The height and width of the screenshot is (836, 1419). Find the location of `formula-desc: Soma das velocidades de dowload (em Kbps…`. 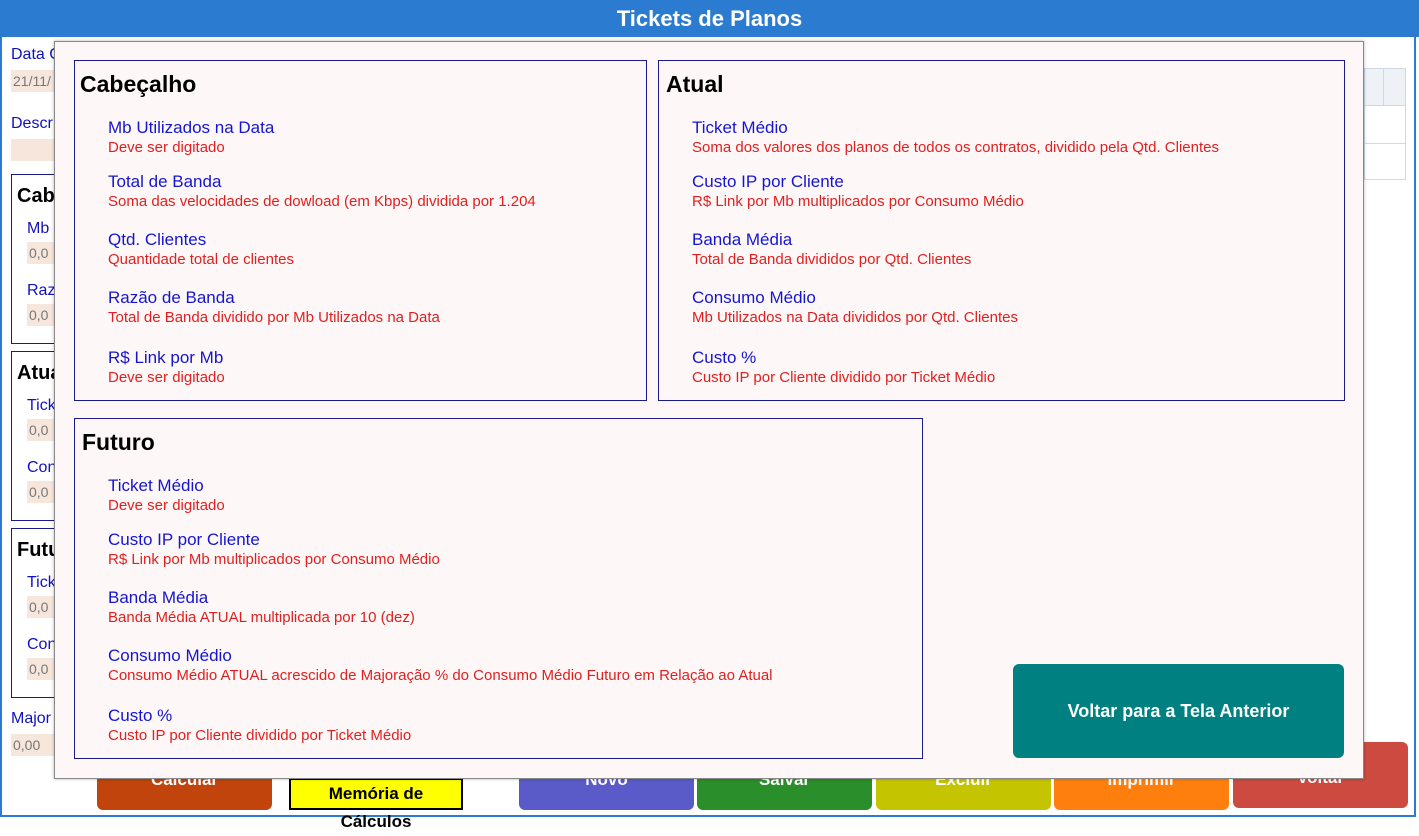

formula-desc: Soma das velocidades de dowload (em Kbps… is located at coordinates (322, 201).